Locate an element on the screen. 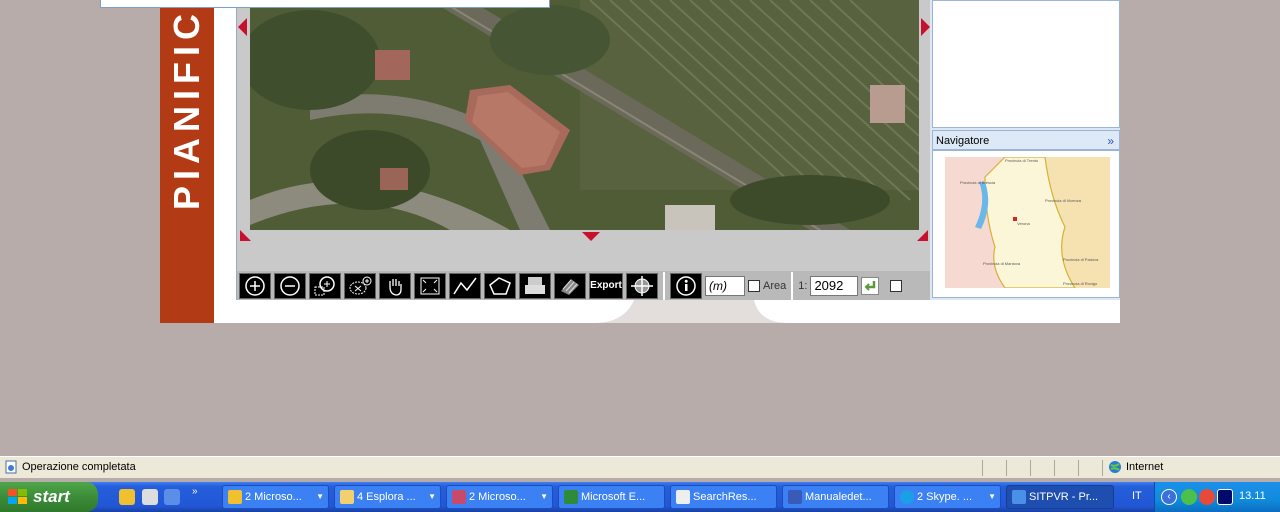  access-icon is located at coordinates (459, 497).